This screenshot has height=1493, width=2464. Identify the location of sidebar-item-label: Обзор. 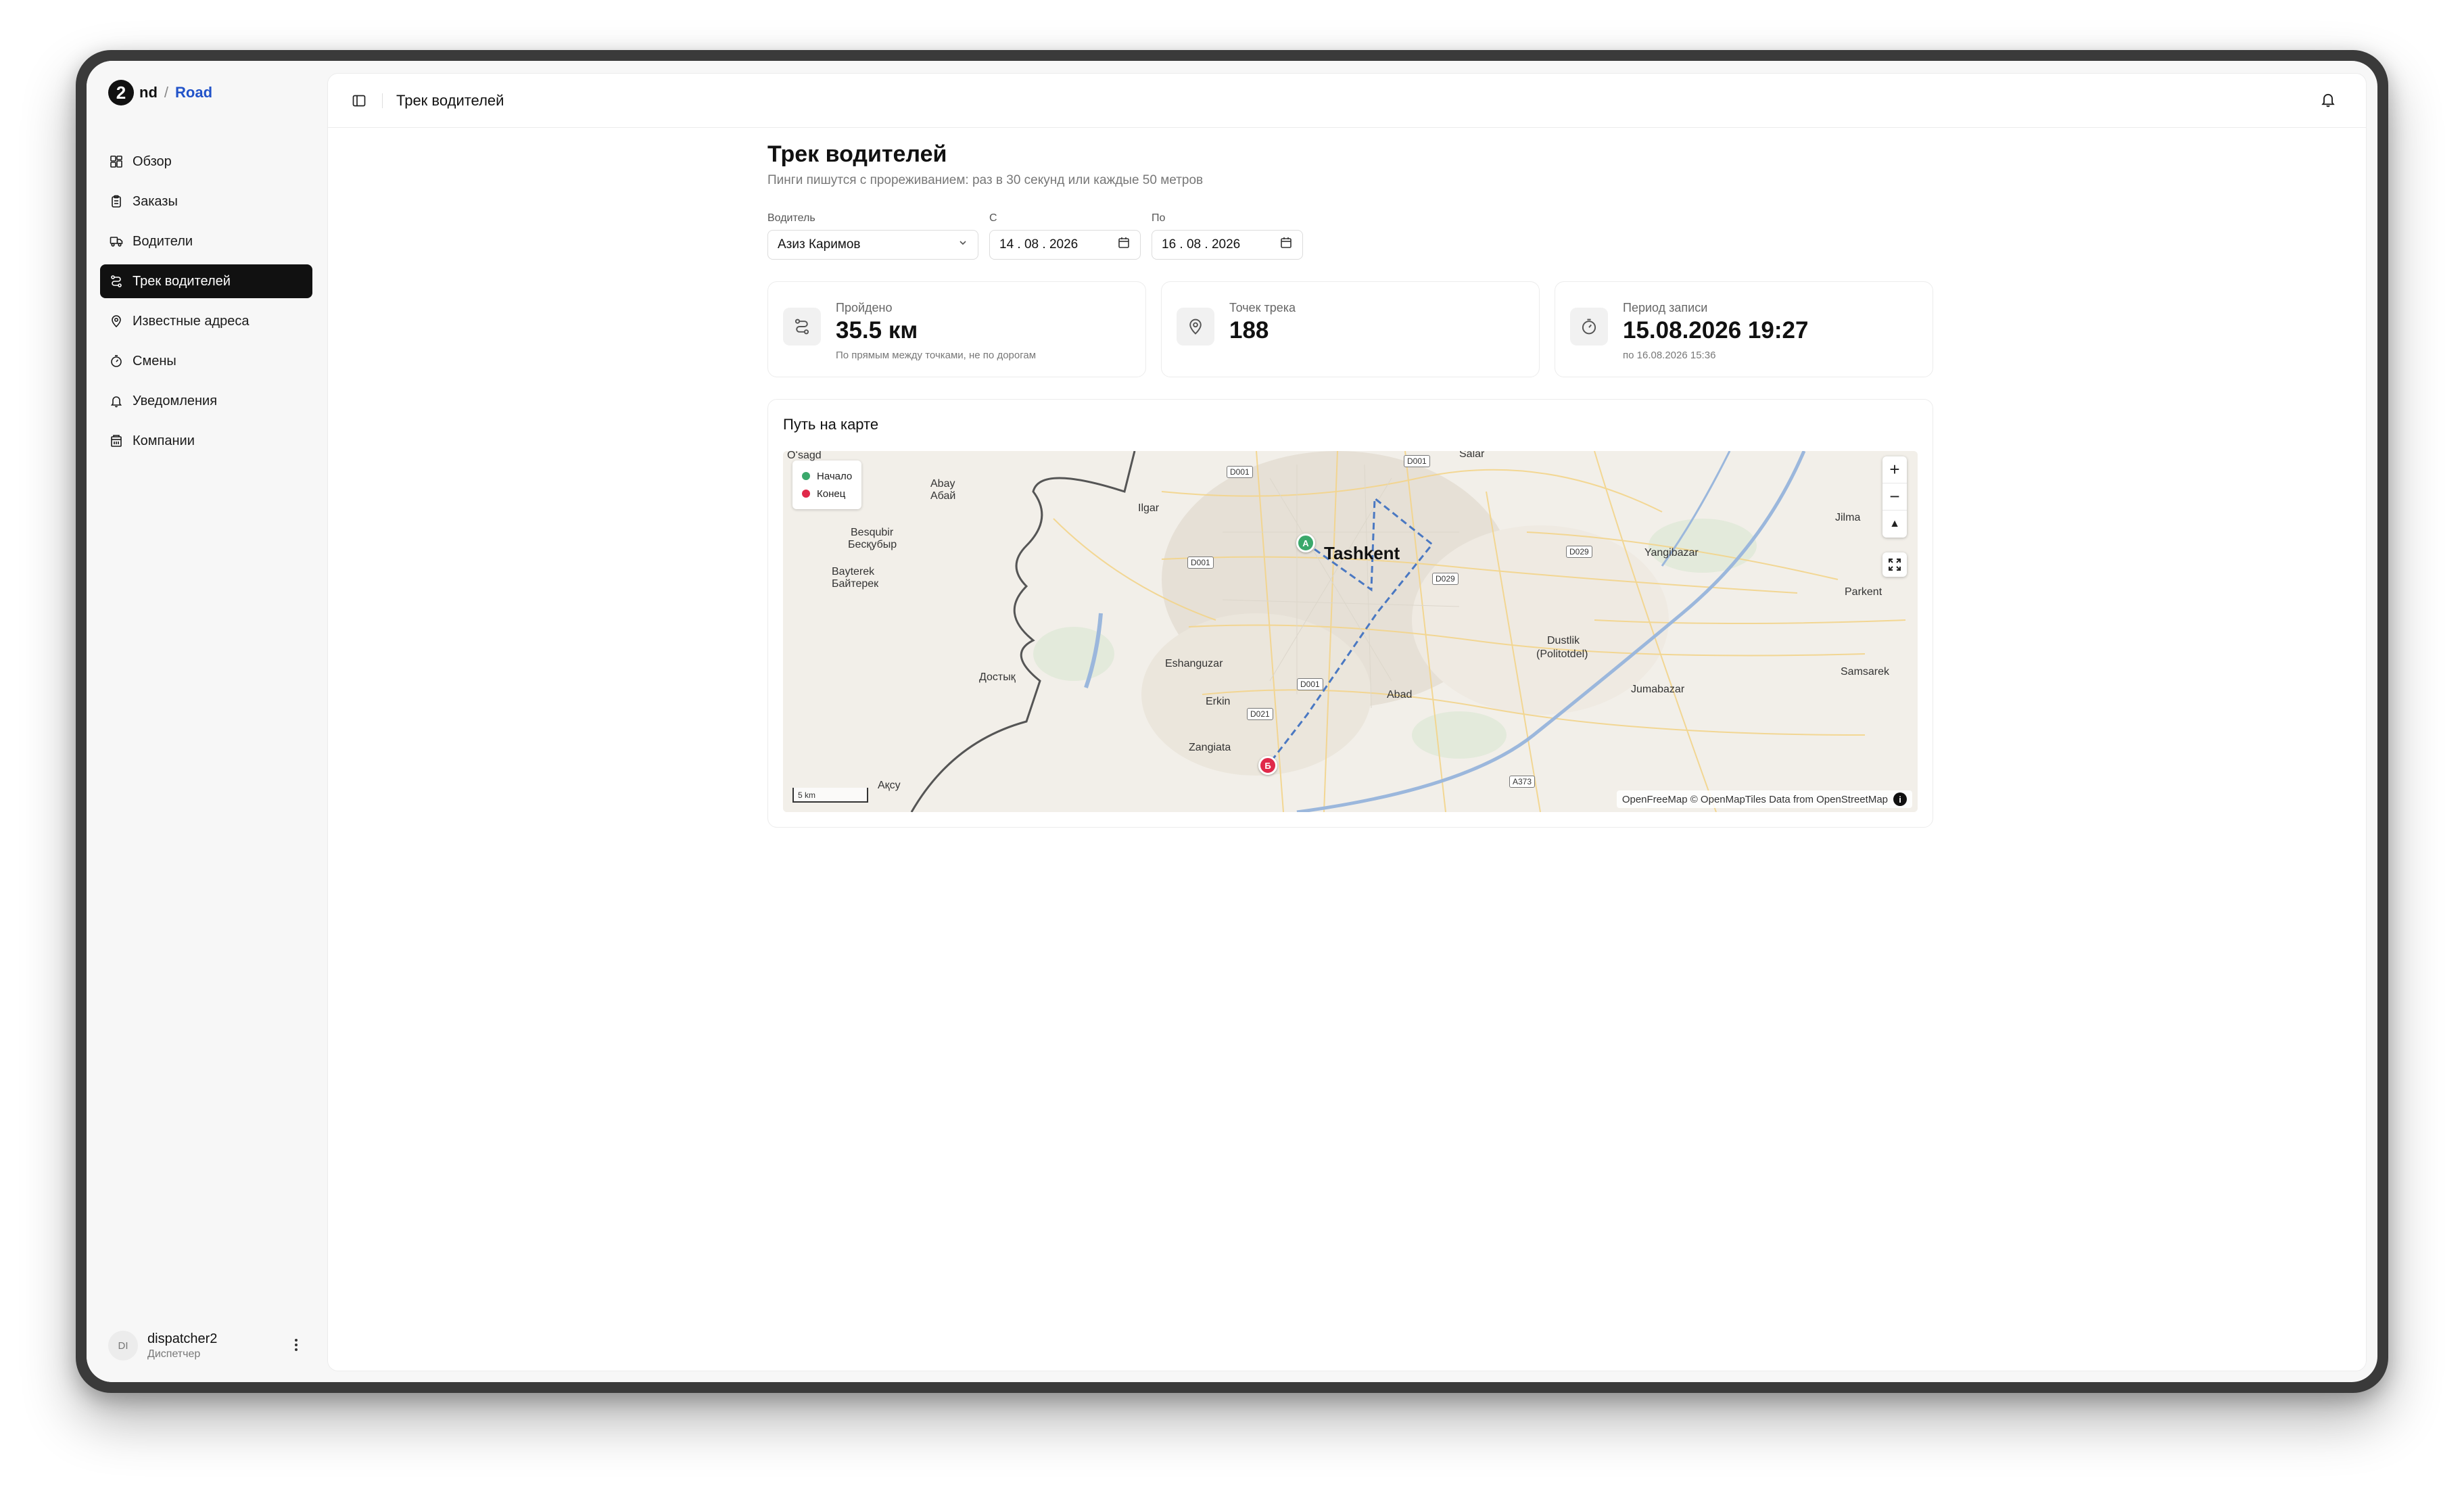
(152, 161).